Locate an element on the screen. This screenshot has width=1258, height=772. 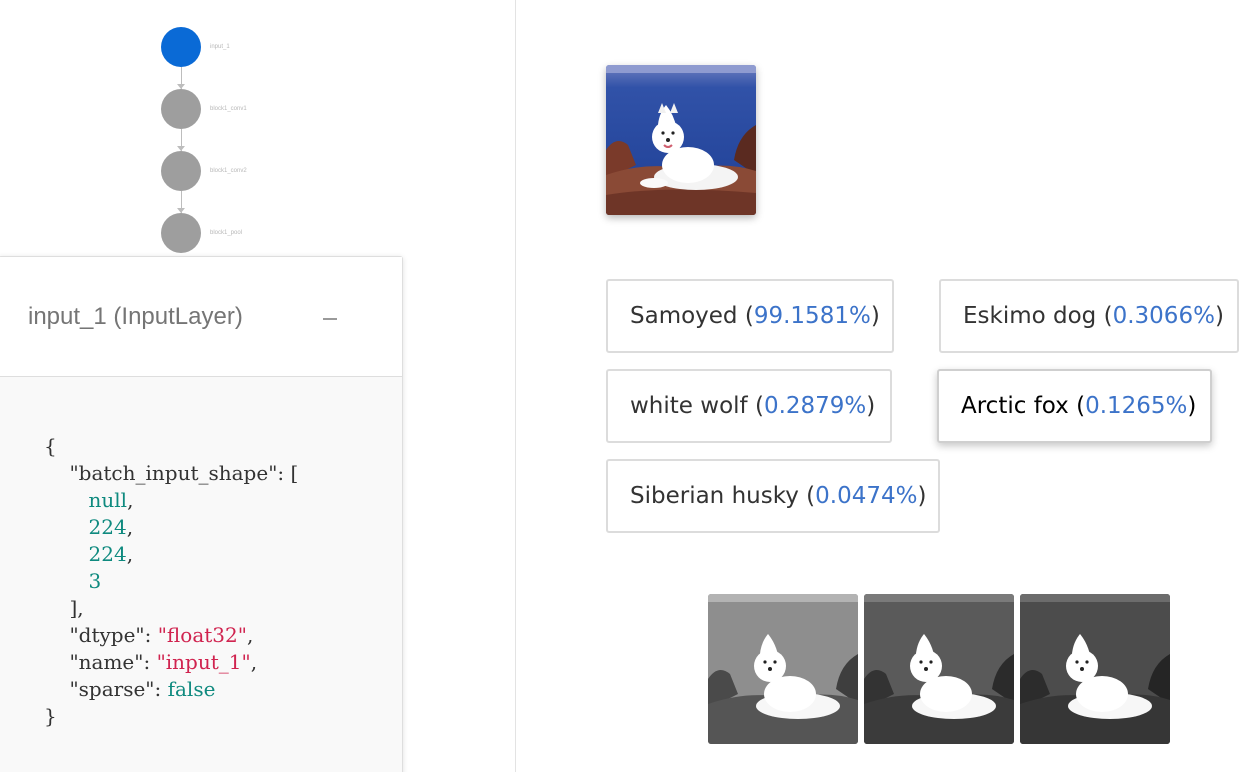
prediction-probability: 99.1581% is located at coordinates (812, 316).